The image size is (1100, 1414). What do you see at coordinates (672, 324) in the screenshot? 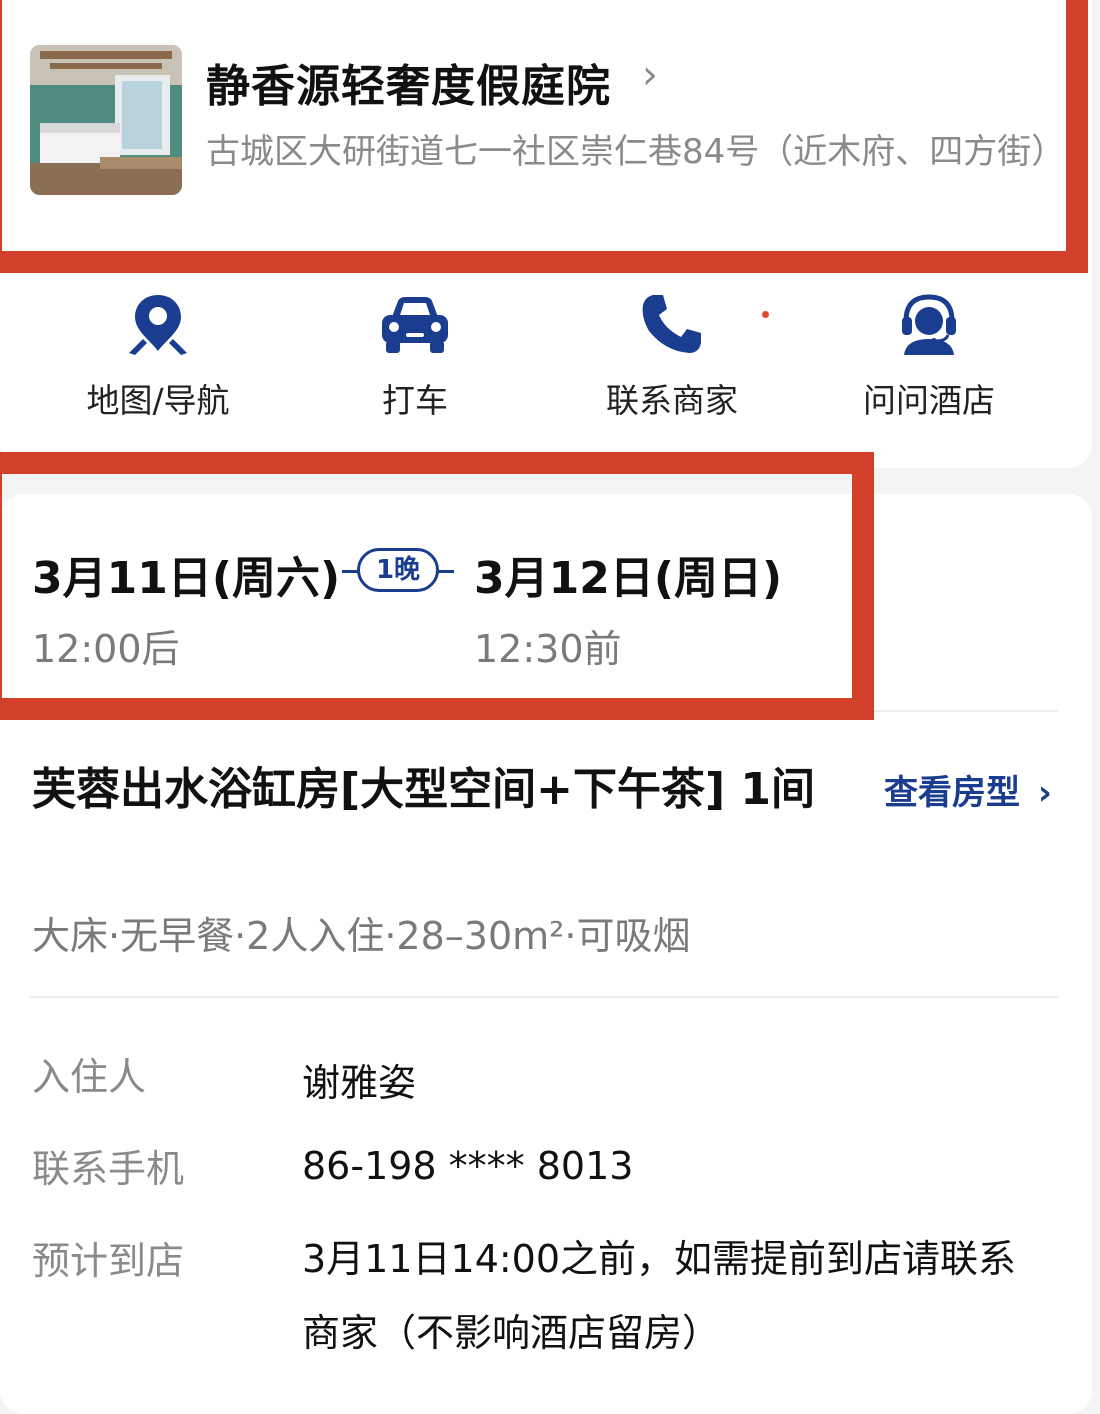
I see `phone-icon` at bounding box center [672, 324].